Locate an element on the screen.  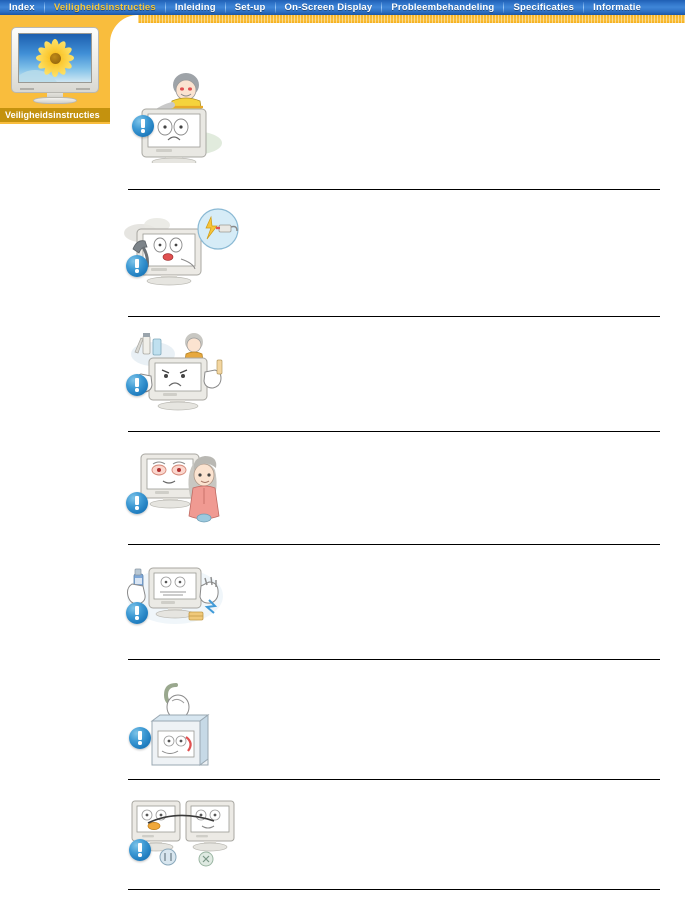
monitor-screen is located at coordinates (55, 58).